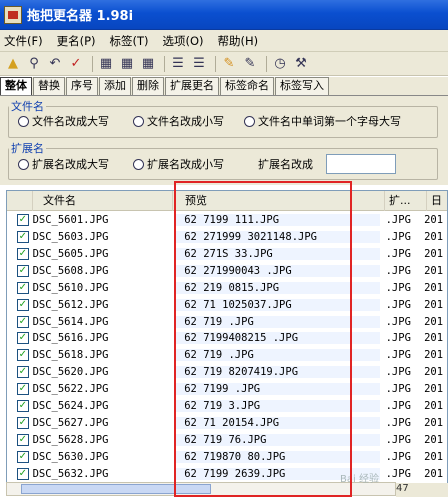  Describe the element at coordinates (199, 64) in the screenshot. I see `list2-icon: ☰` at that location.